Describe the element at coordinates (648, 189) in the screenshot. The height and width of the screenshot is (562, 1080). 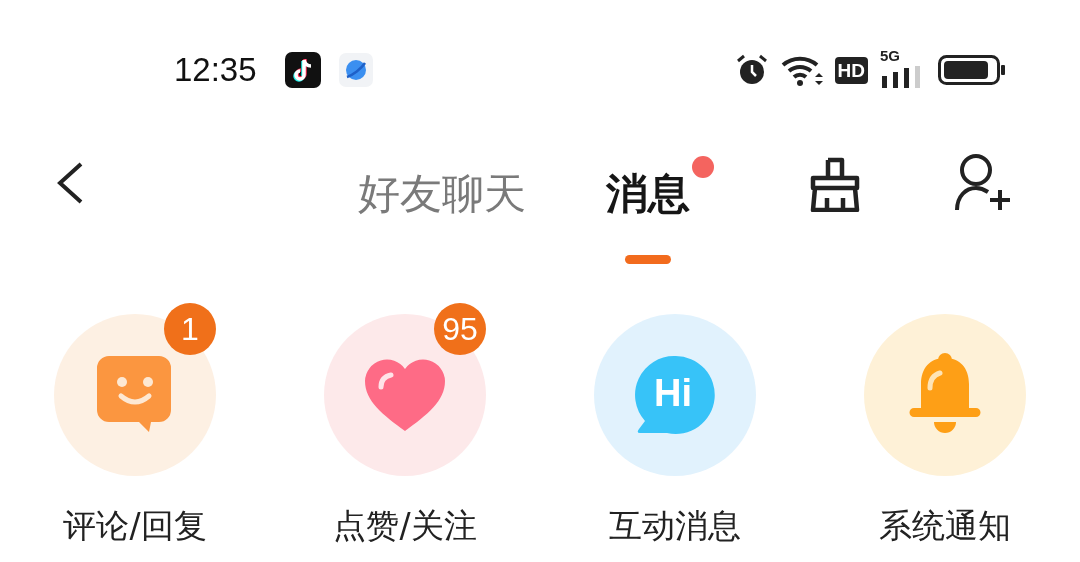
I see `nav-tab: 消息` at that location.